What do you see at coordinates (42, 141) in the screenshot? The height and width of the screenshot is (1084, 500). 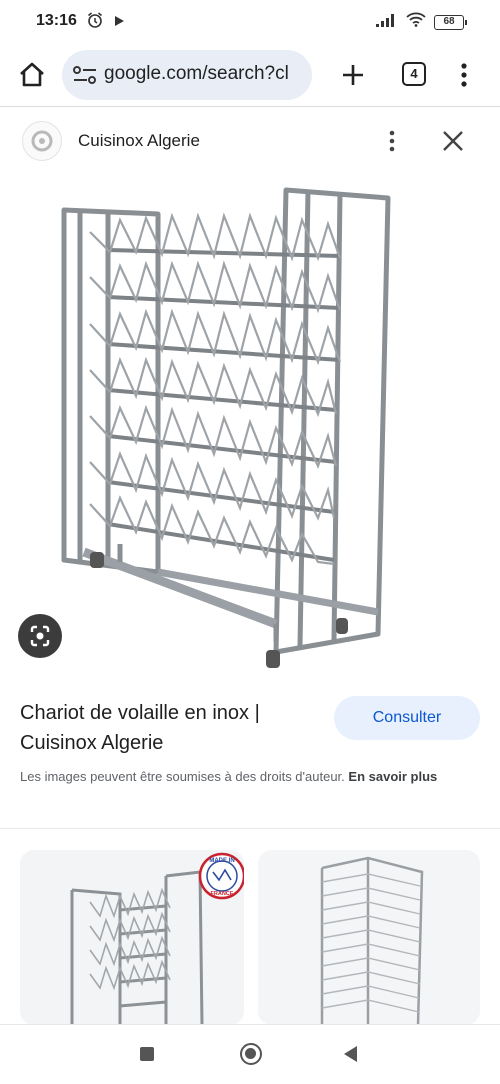 I see `source-favicon` at bounding box center [42, 141].